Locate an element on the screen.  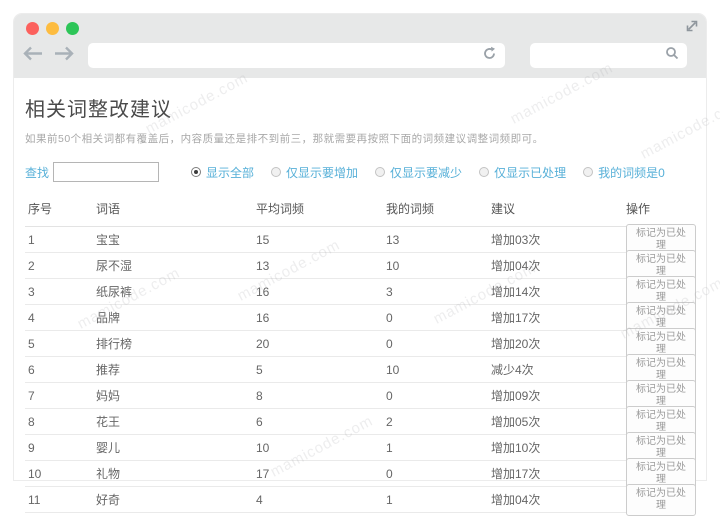
cell-avg-freq: 16 is located at coordinates (263, 317).